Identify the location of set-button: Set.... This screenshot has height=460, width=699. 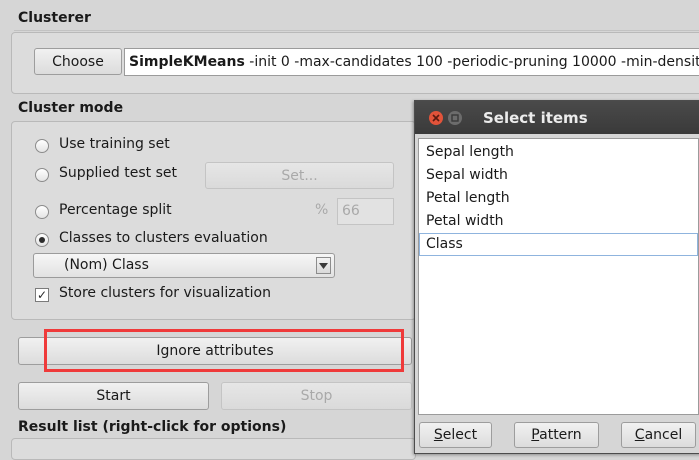
(299, 175).